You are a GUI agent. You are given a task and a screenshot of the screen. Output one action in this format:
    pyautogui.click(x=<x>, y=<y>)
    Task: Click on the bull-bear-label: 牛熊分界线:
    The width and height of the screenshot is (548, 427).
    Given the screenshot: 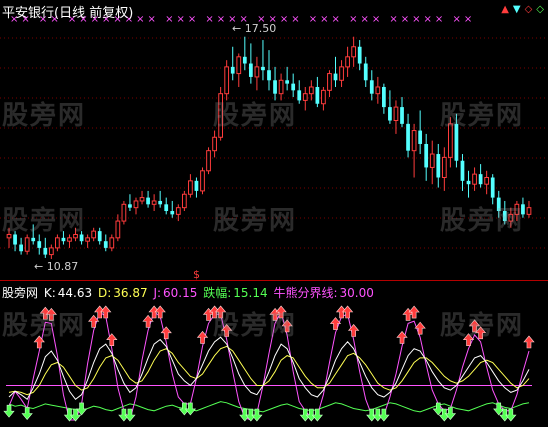 What is the action you would take?
    pyautogui.click(x=305, y=293)
    